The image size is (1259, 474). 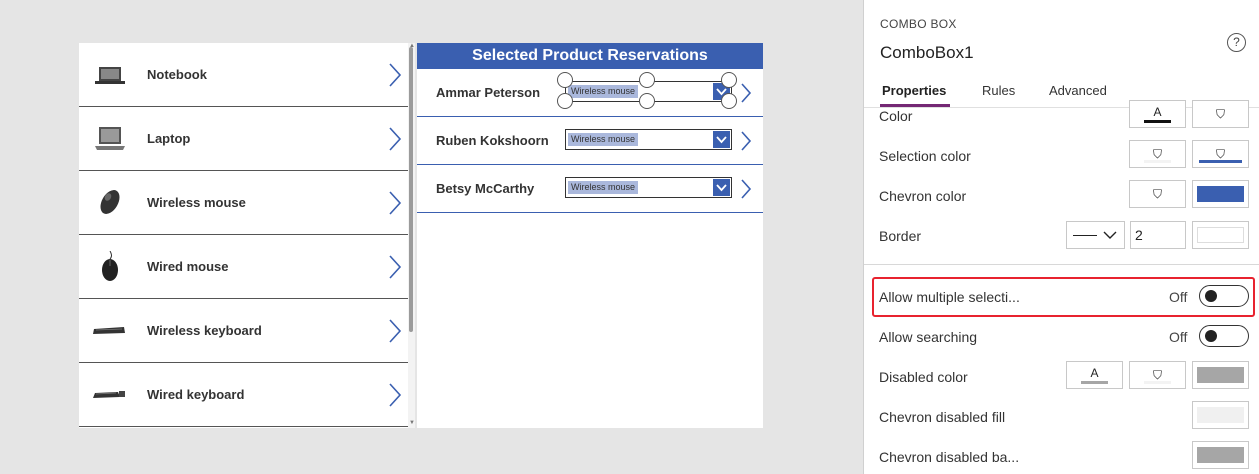 What do you see at coordinates (196, 202) in the screenshot?
I see `gallery-item-label: Wireless mouse` at bounding box center [196, 202].